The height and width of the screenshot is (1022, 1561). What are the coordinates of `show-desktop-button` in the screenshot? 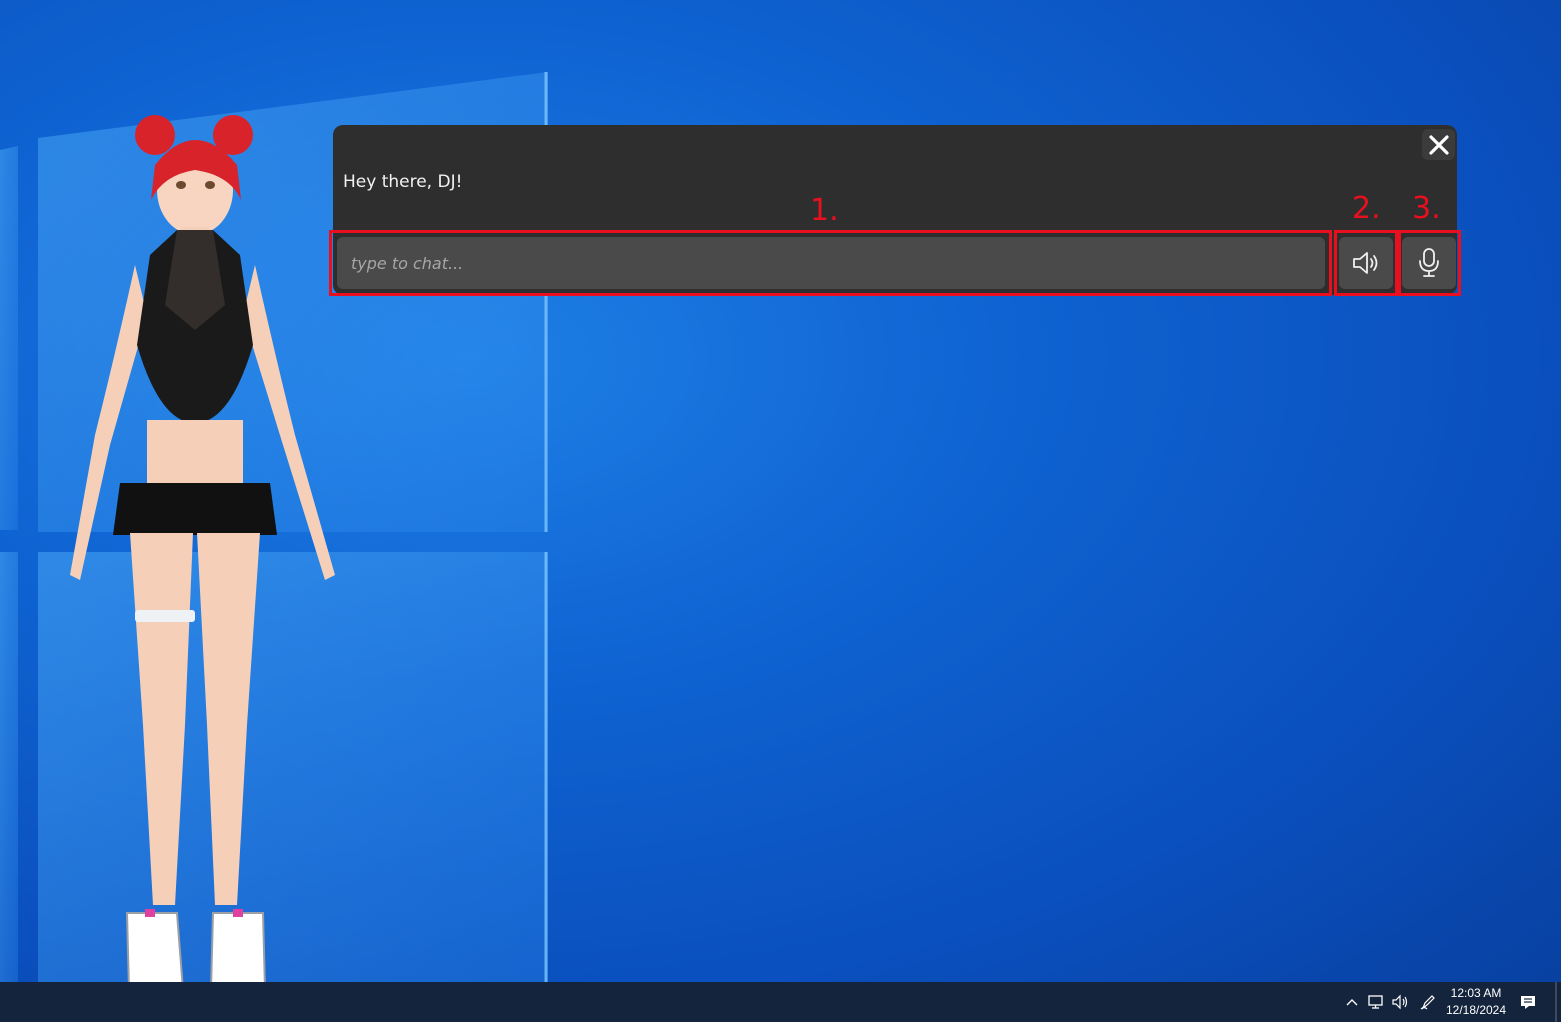 It's located at (1556, 1002).